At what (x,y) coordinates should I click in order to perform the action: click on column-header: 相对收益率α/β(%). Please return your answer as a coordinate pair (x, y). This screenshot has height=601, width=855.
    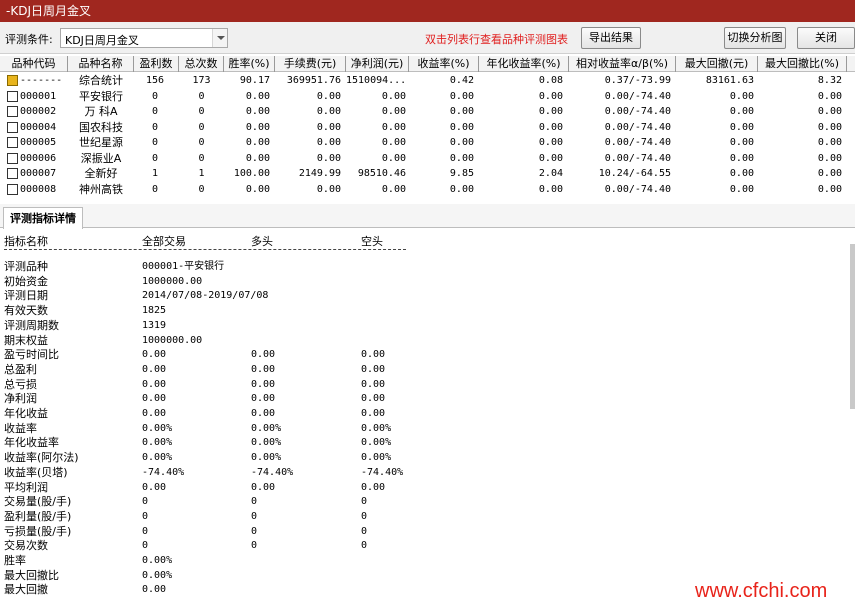
    Looking at the image, I should click on (622, 64).